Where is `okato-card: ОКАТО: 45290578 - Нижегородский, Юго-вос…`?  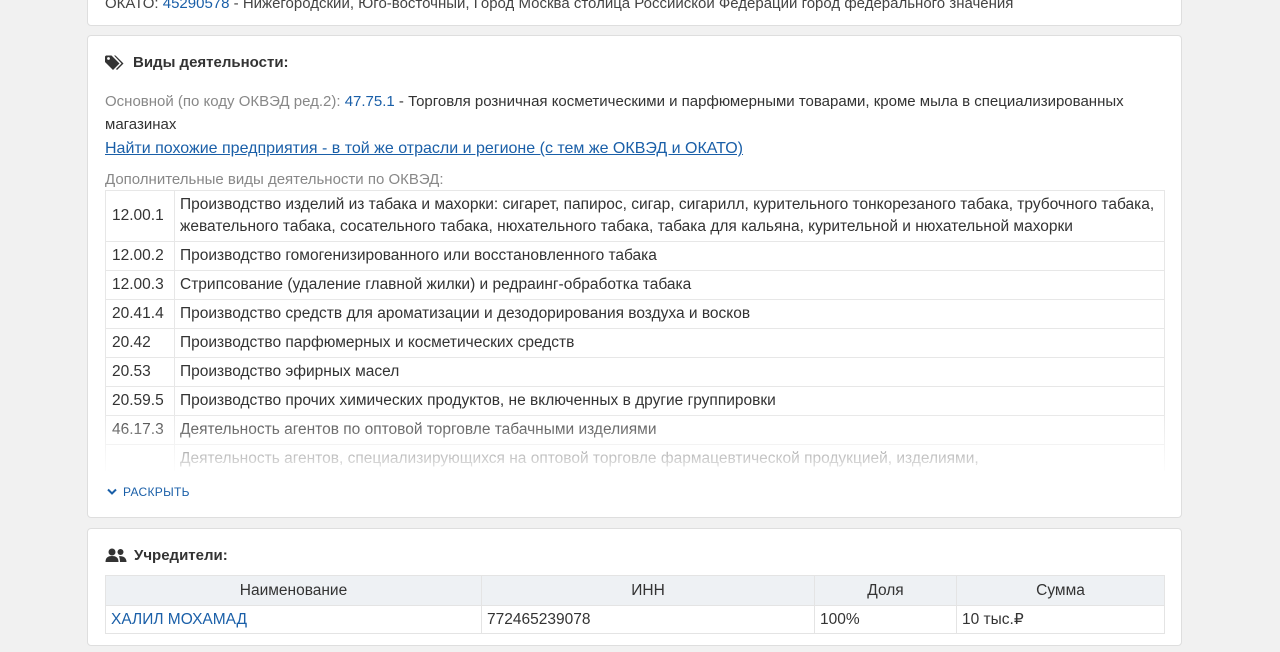 okato-card: ОКАТО: 45290578 - Нижегородский, Юго-вос… is located at coordinates (634, 13).